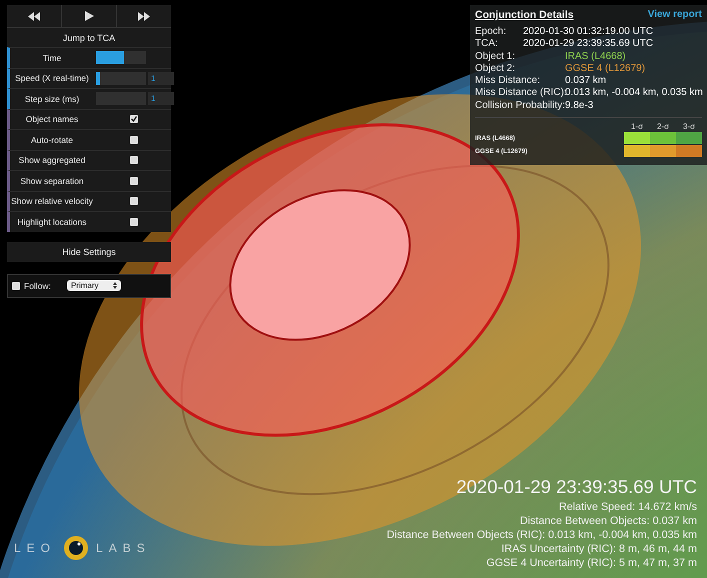  I want to click on eye-logo-icon, so click(76, 548).